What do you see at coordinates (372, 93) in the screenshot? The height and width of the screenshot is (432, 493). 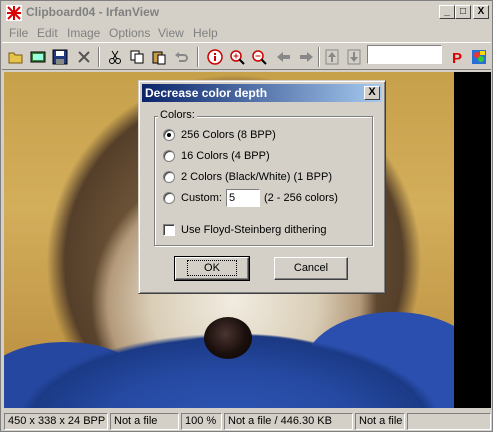 I see `dialog-close-button: X` at bounding box center [372, 93].